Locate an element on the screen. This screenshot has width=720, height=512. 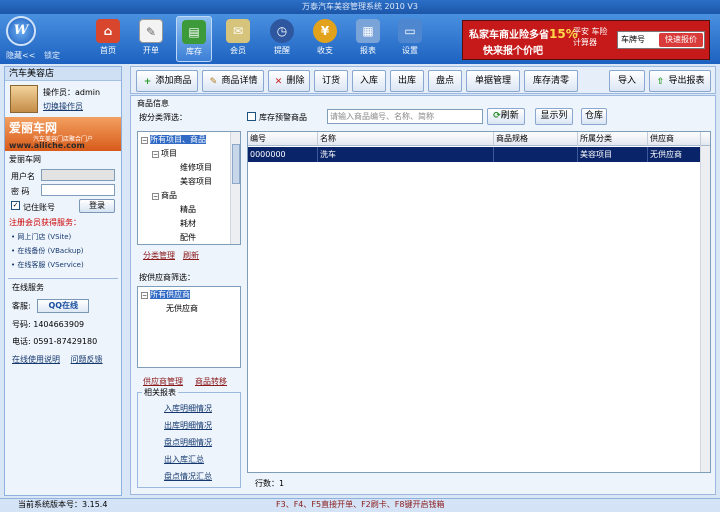
nav-inventory-label: 库存 is located at coordinates (194, 51).